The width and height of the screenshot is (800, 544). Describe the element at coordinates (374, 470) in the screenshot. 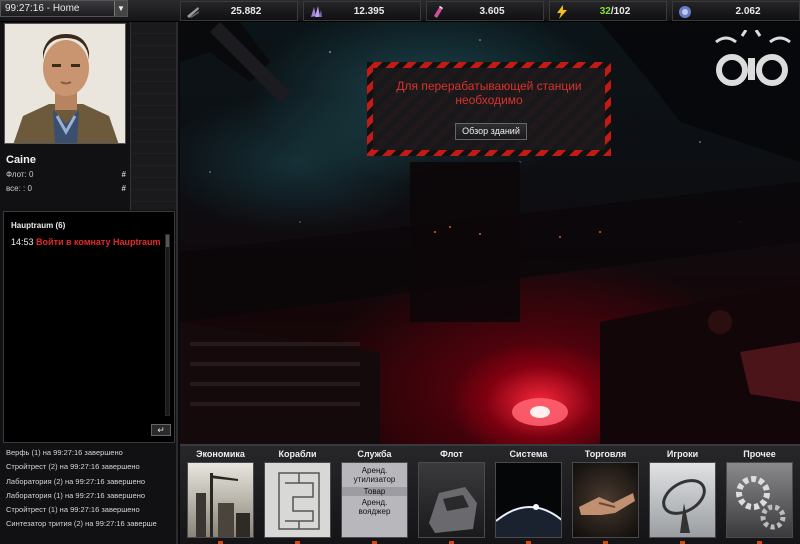

I see `service-item-rent-recycler: Аренд.` at that location.